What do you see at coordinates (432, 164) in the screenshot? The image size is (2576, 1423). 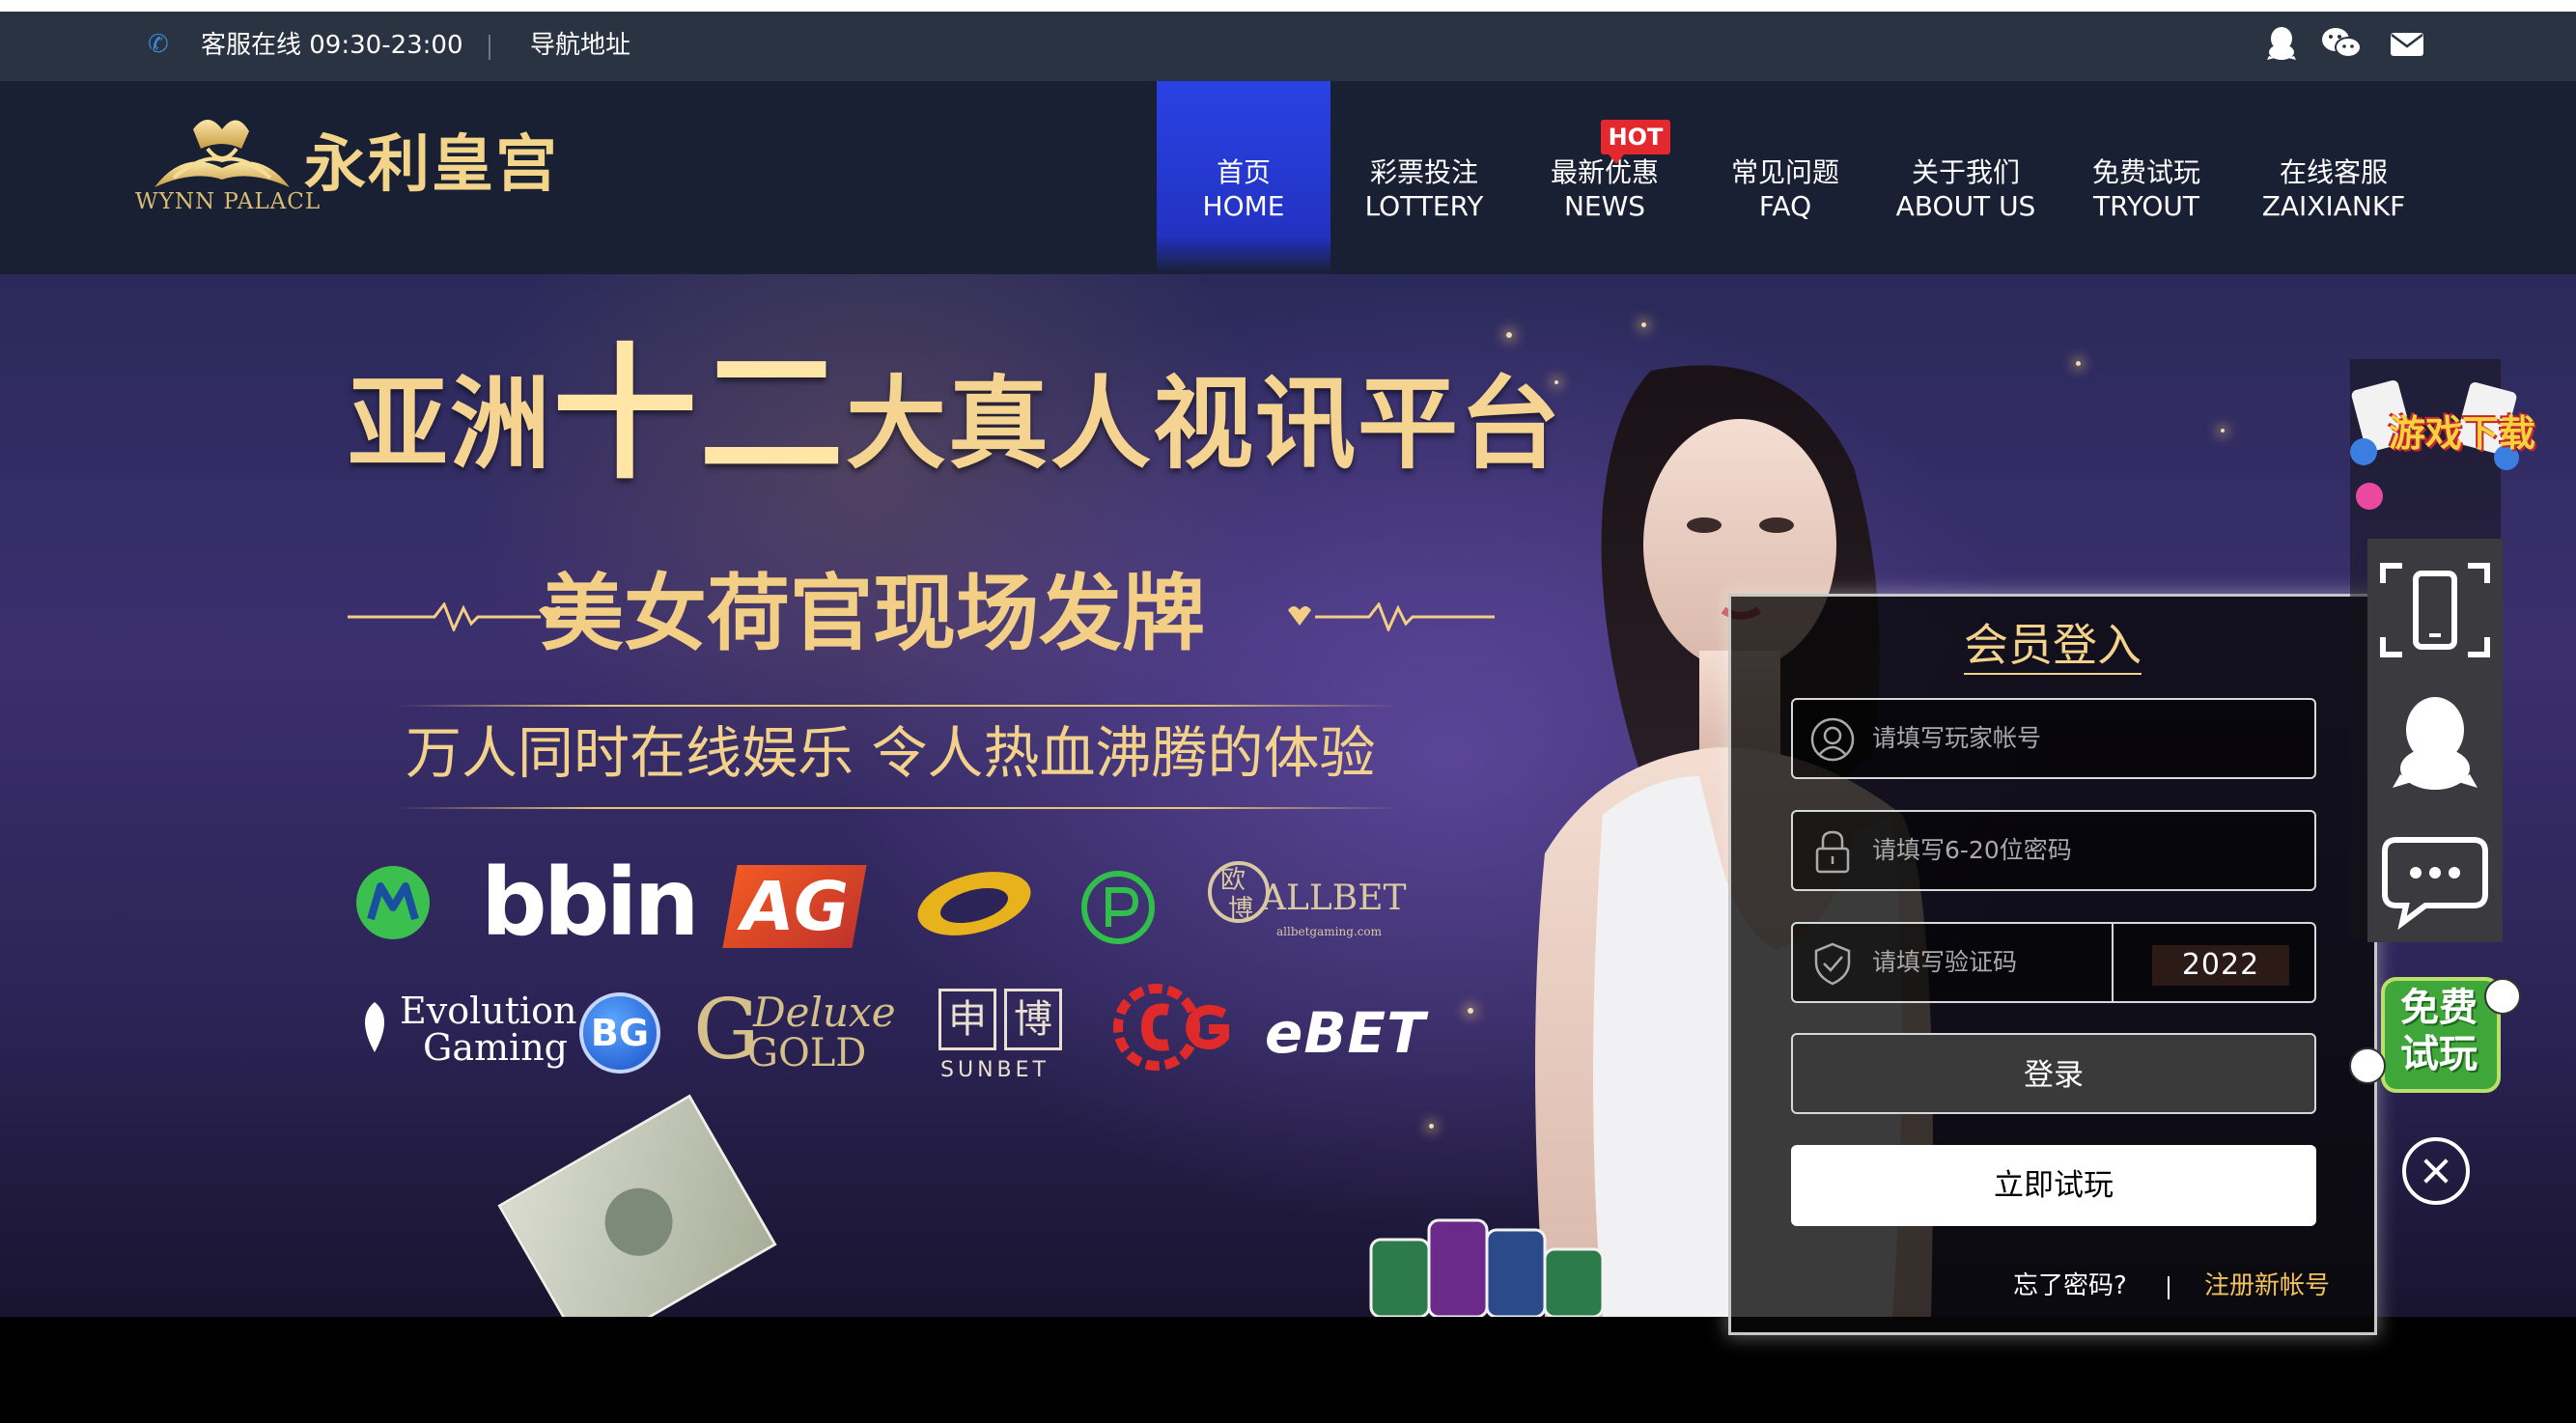 I see `brand-name-cn: 永利皇宫` at bounding box center [432, 164].